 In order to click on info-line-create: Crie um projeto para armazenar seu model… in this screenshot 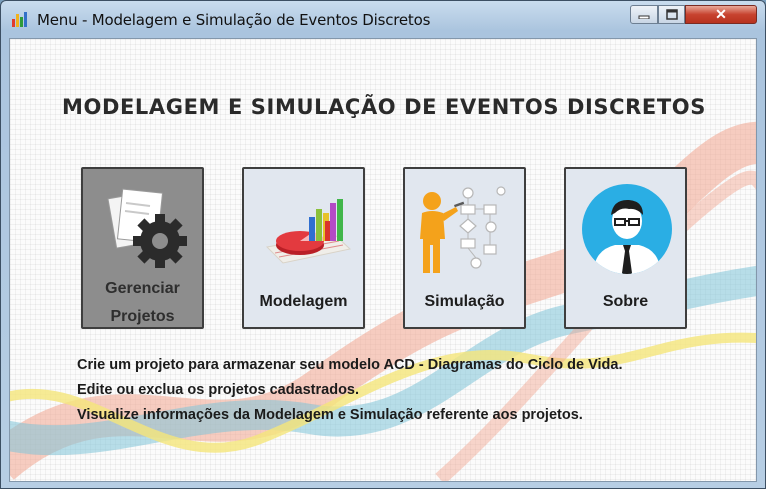, I will do `click(350, 365)`.